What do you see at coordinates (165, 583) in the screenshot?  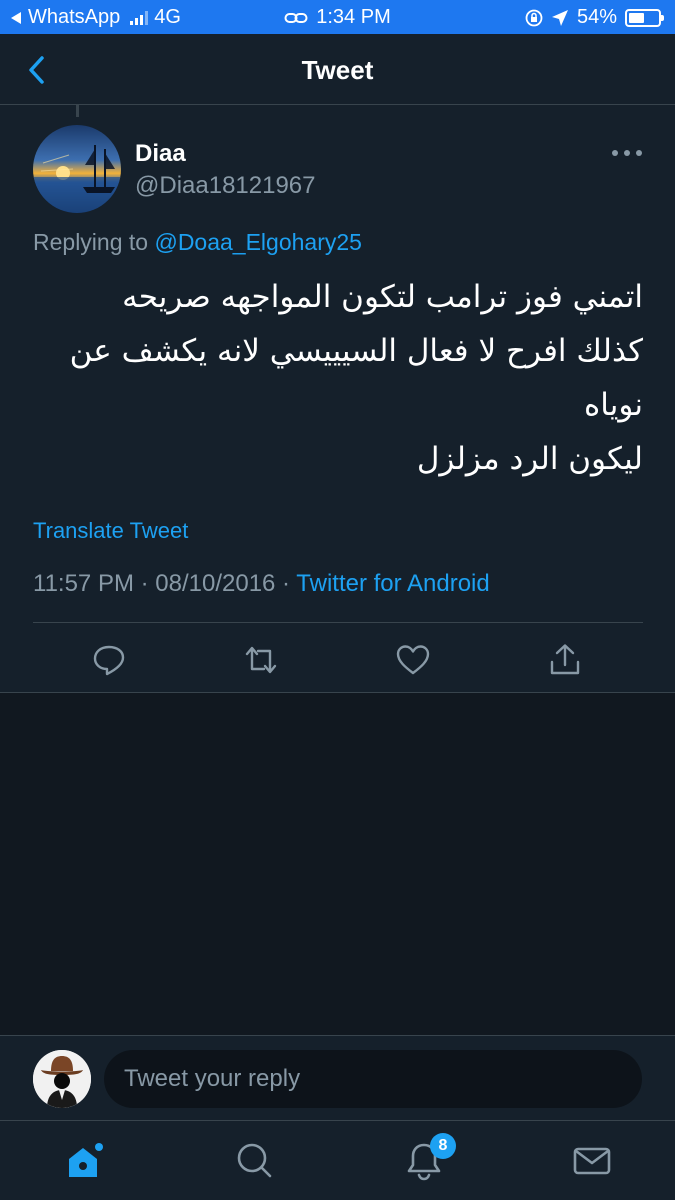 I see `tweet-timestamp: 11:57 PM · 08/10/2016 ·` at bounding box center [165, 583].